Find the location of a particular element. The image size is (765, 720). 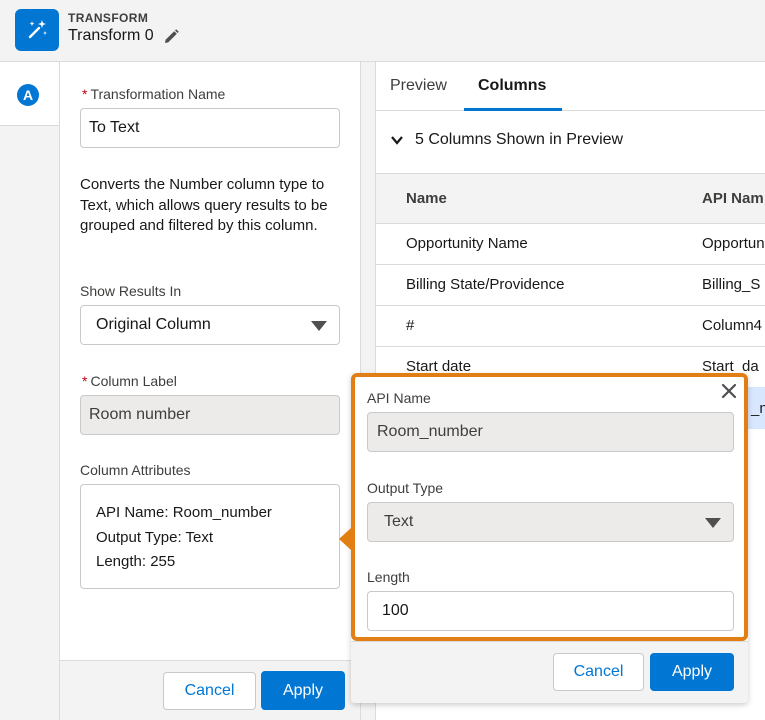

output-type-value: Text is located at coordinates (399, 521).